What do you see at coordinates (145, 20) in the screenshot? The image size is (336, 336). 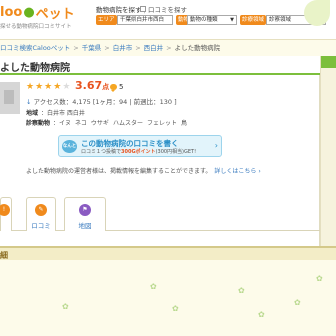 I see `area-input: 千葉県白井市西白` at bounding box center [145, 20].